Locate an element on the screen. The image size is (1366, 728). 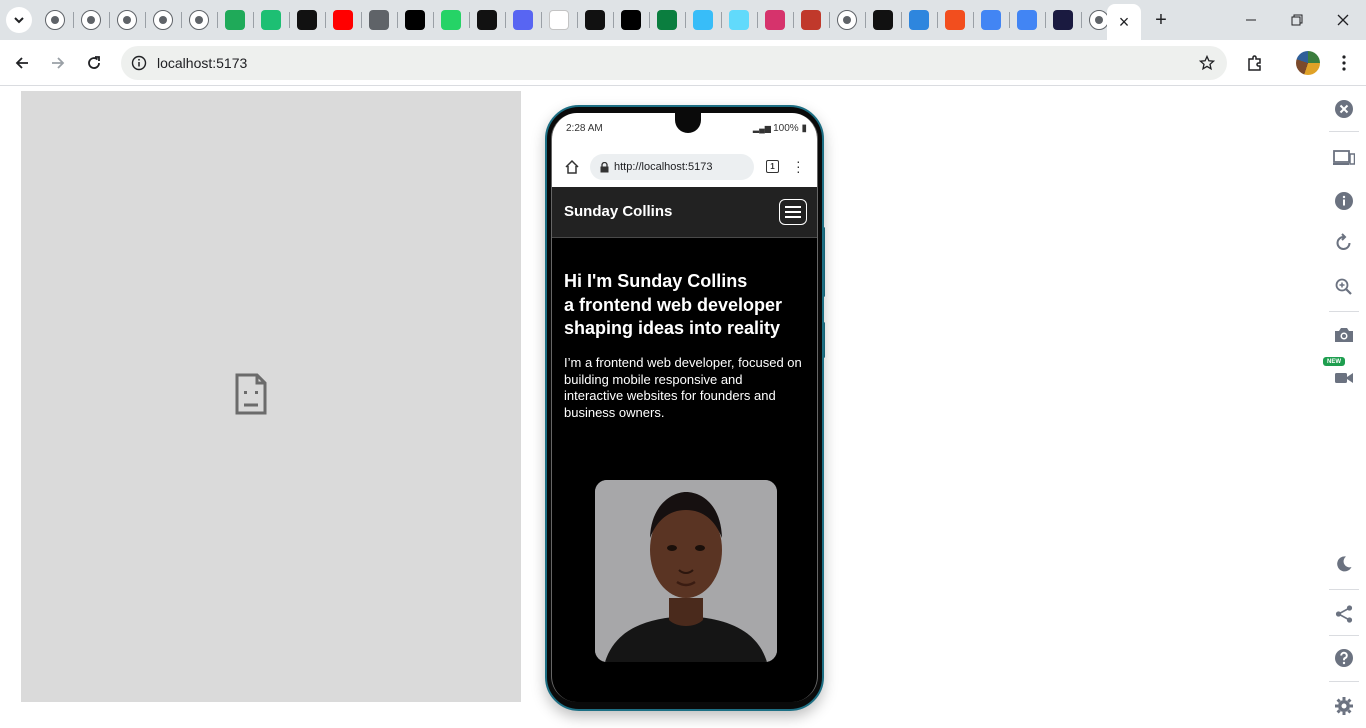
dark-mode-button is located at coordinates (1344, 564).